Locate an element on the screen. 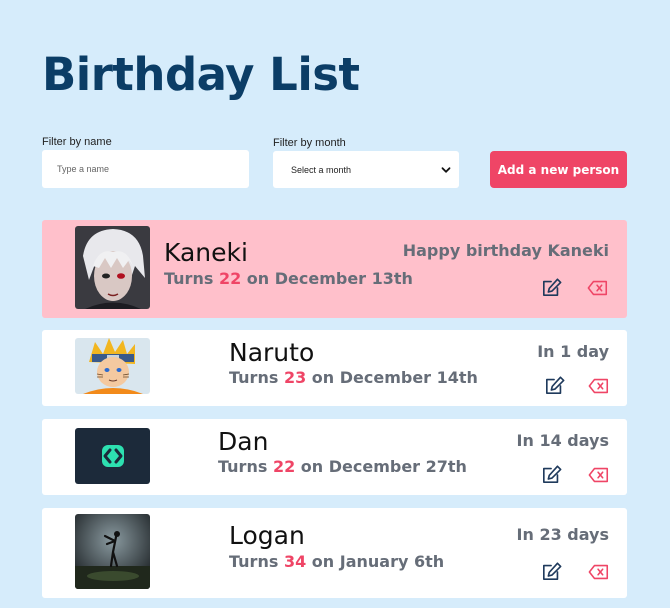  birthday-date: on January 6th is located at coordinates (378, 561).